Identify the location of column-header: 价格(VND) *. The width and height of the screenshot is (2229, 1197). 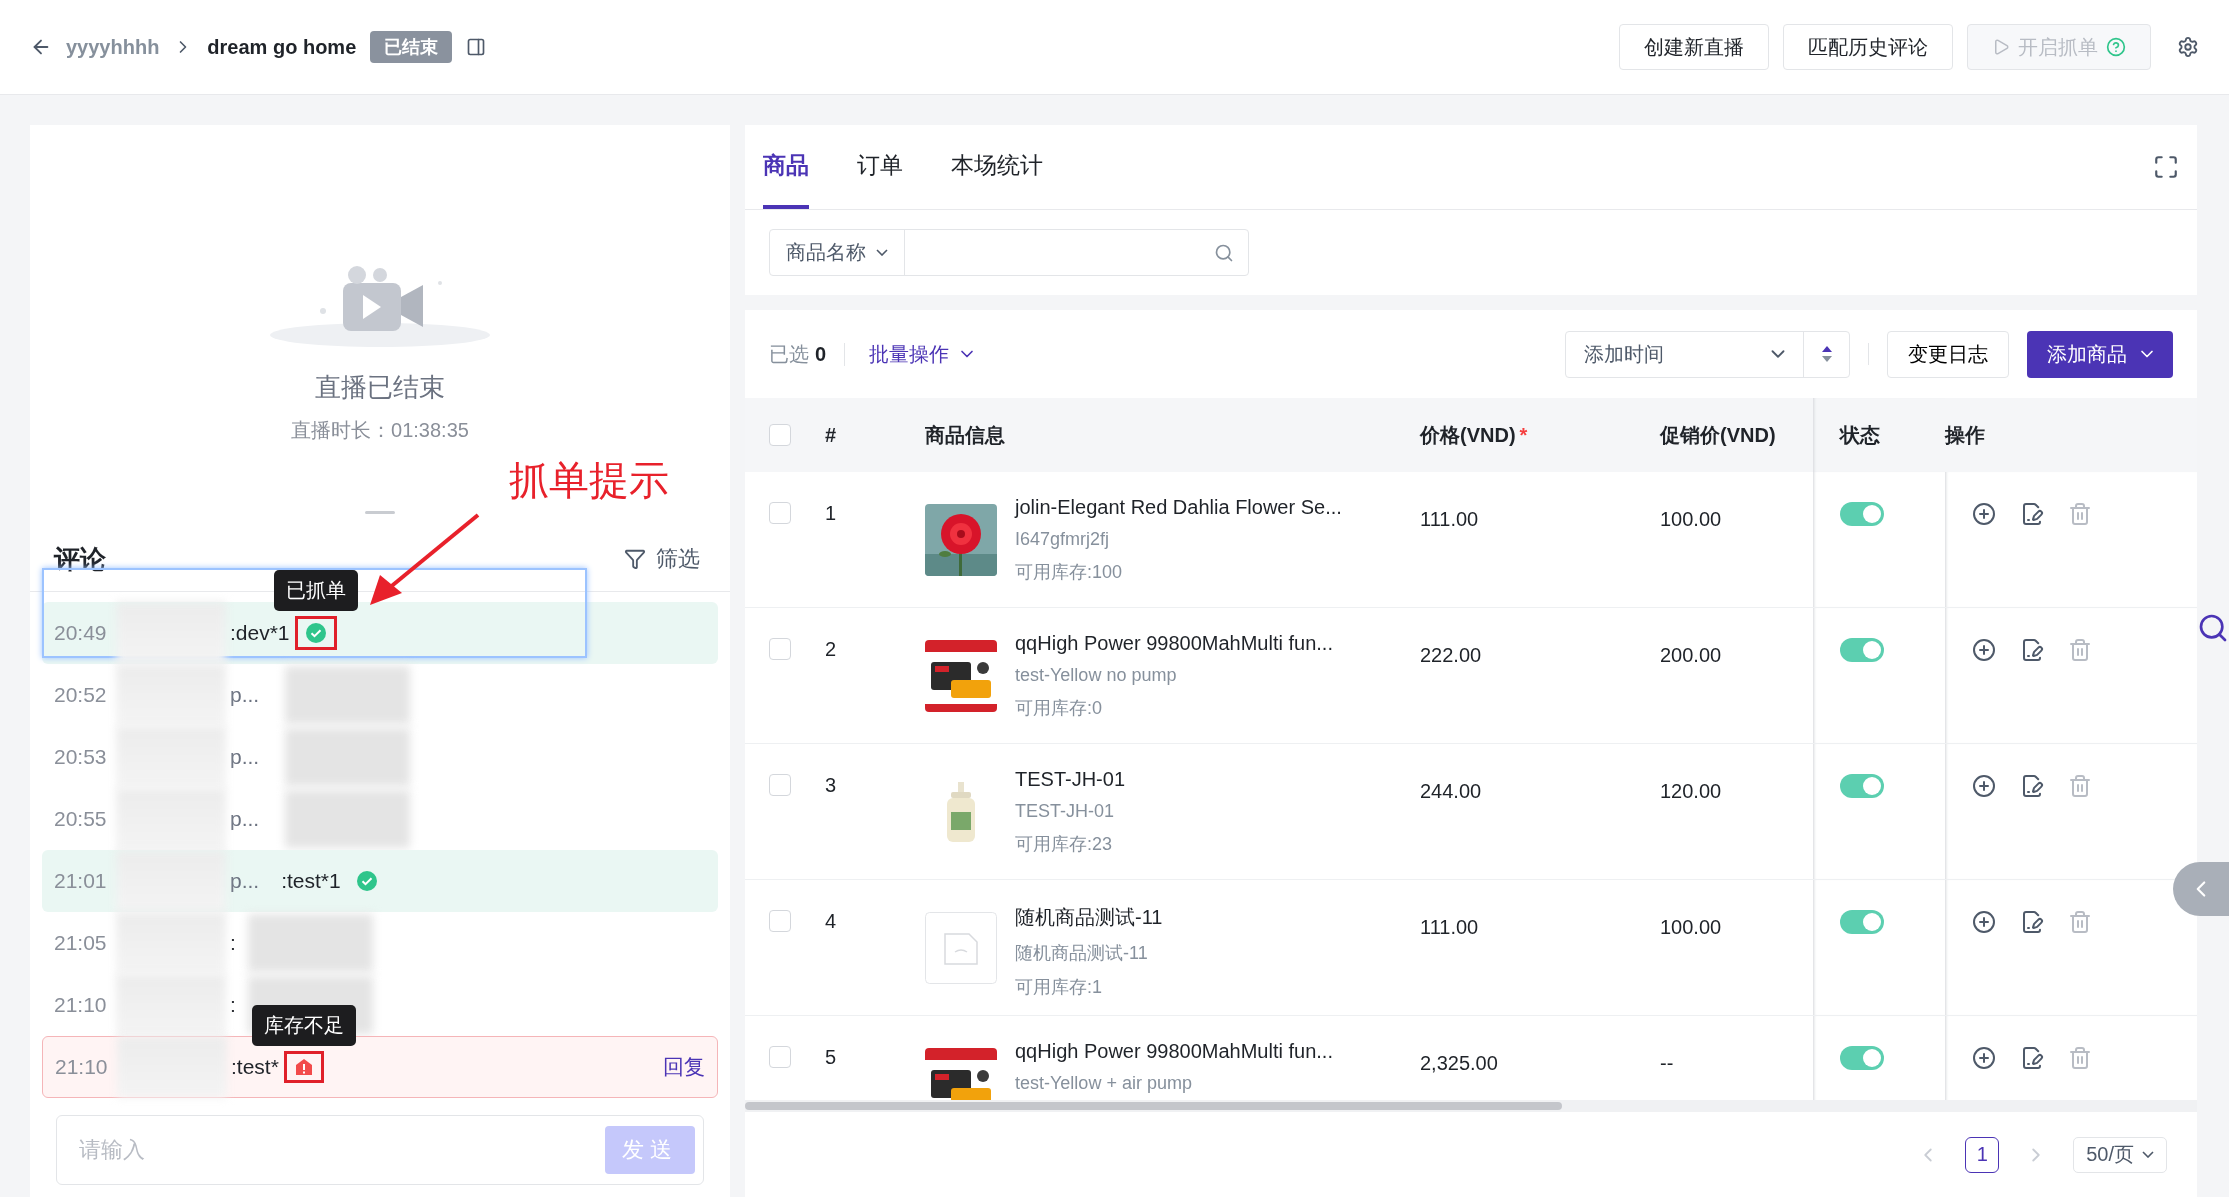
(1474, 435).